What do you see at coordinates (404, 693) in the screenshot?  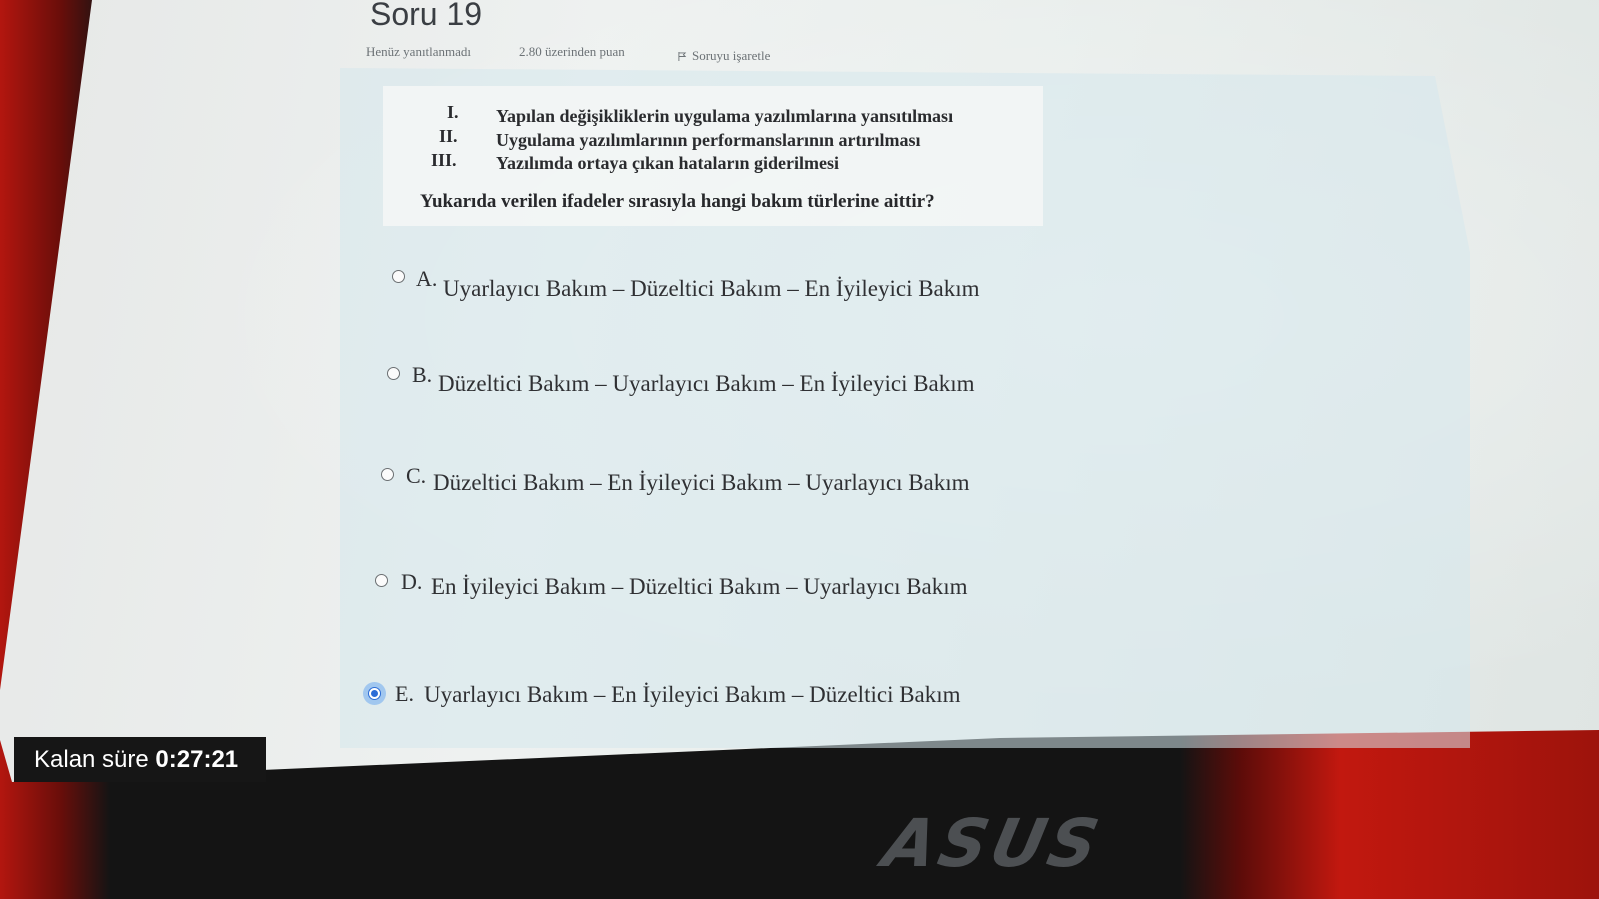 I see `option-letter: E.` at bounding box center [404, 693].